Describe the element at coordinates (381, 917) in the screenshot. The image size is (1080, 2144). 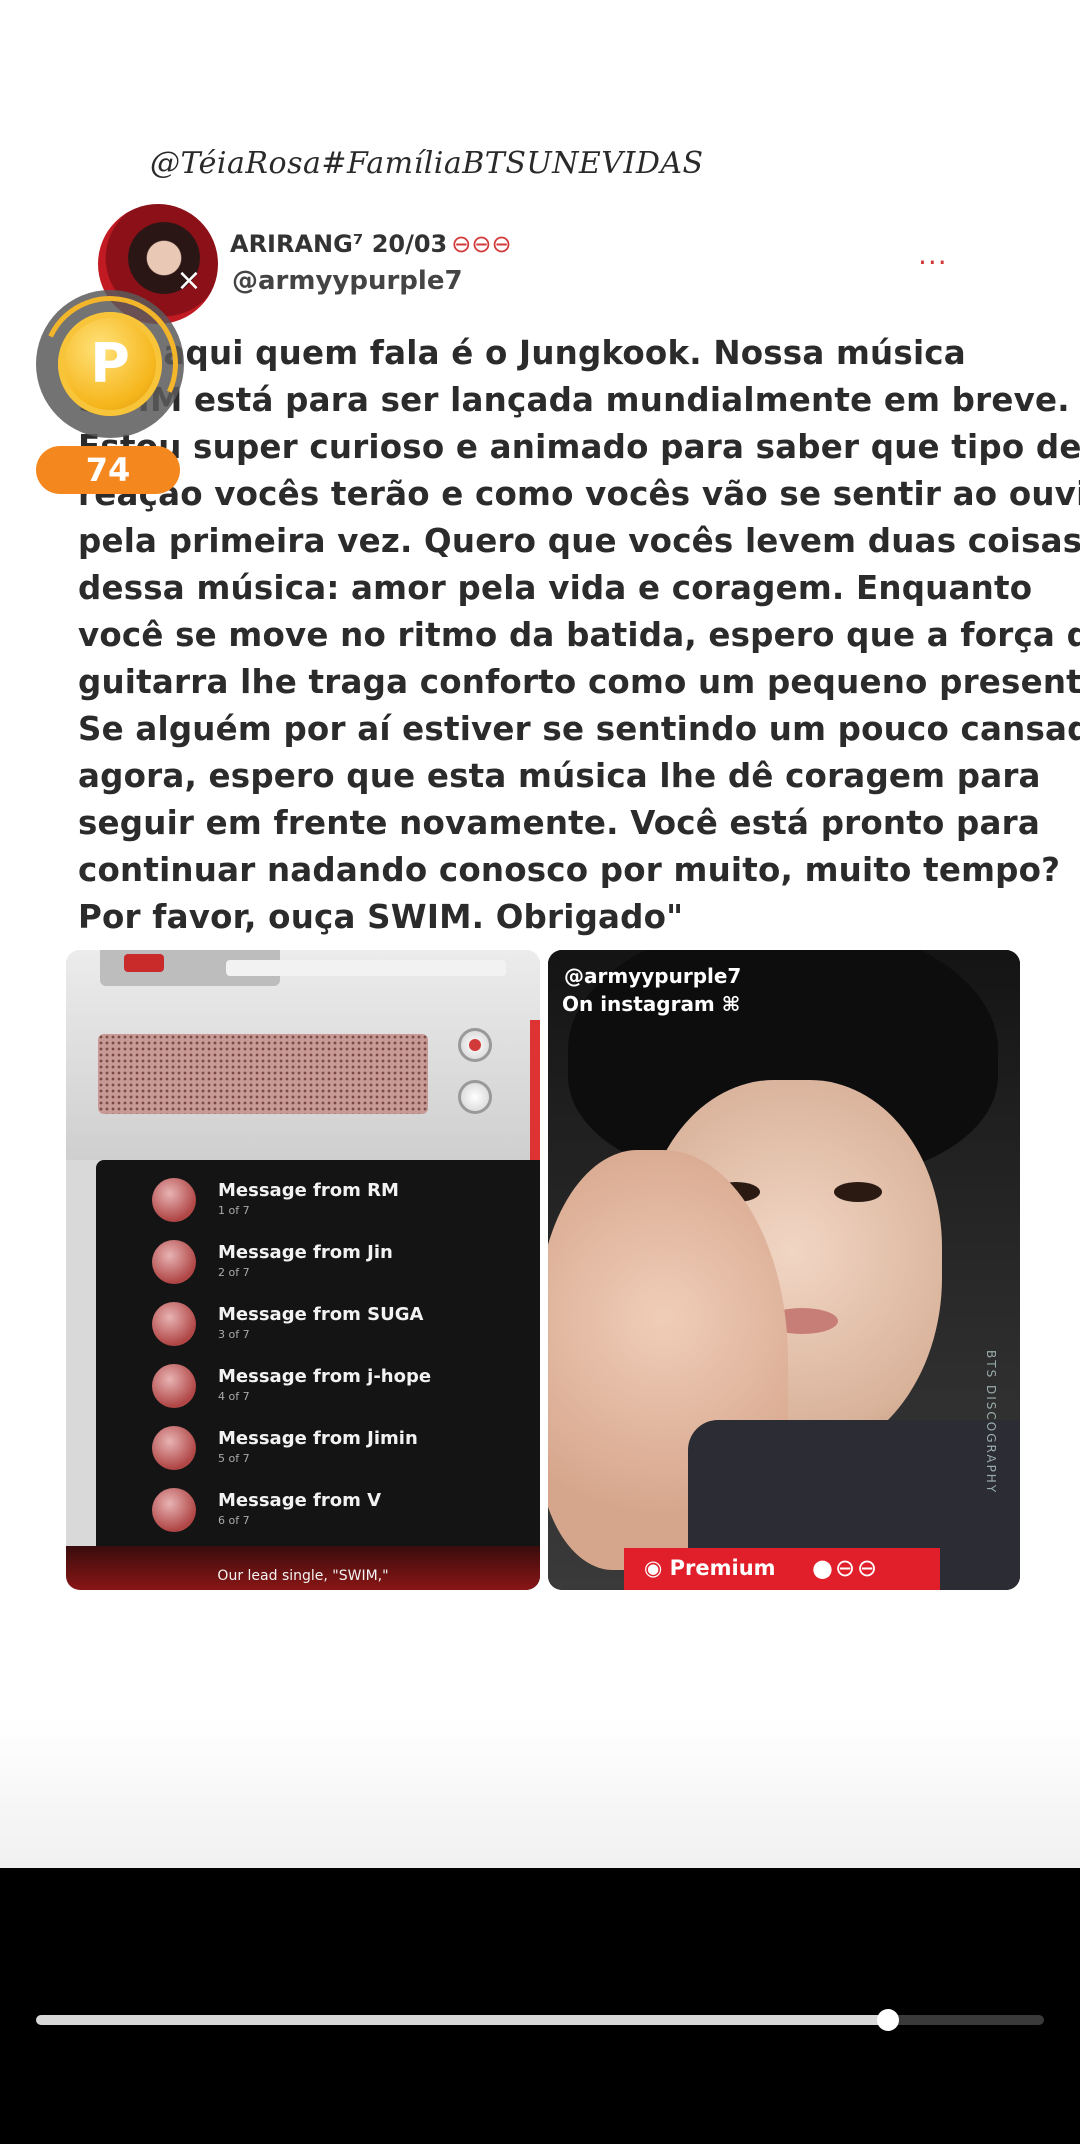
I see `post-body-line: Por favor, ouça SWIM. Obrigado"` at that location.